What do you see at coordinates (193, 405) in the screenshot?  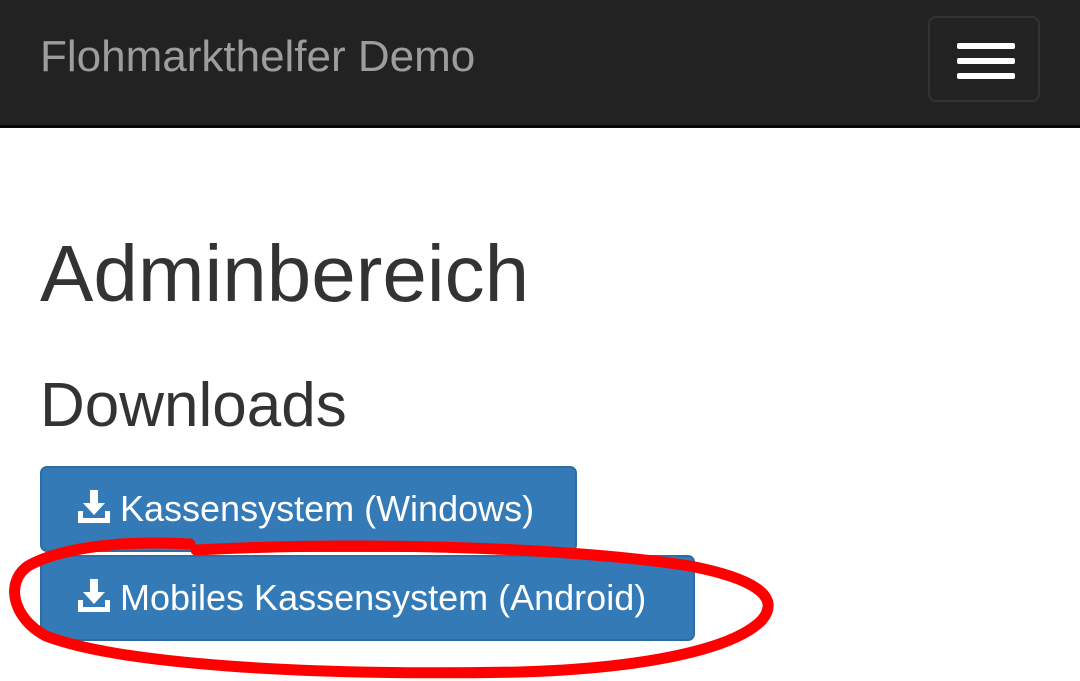 I see `downloads-heading: Downloads` at bounding box center [193, 405].